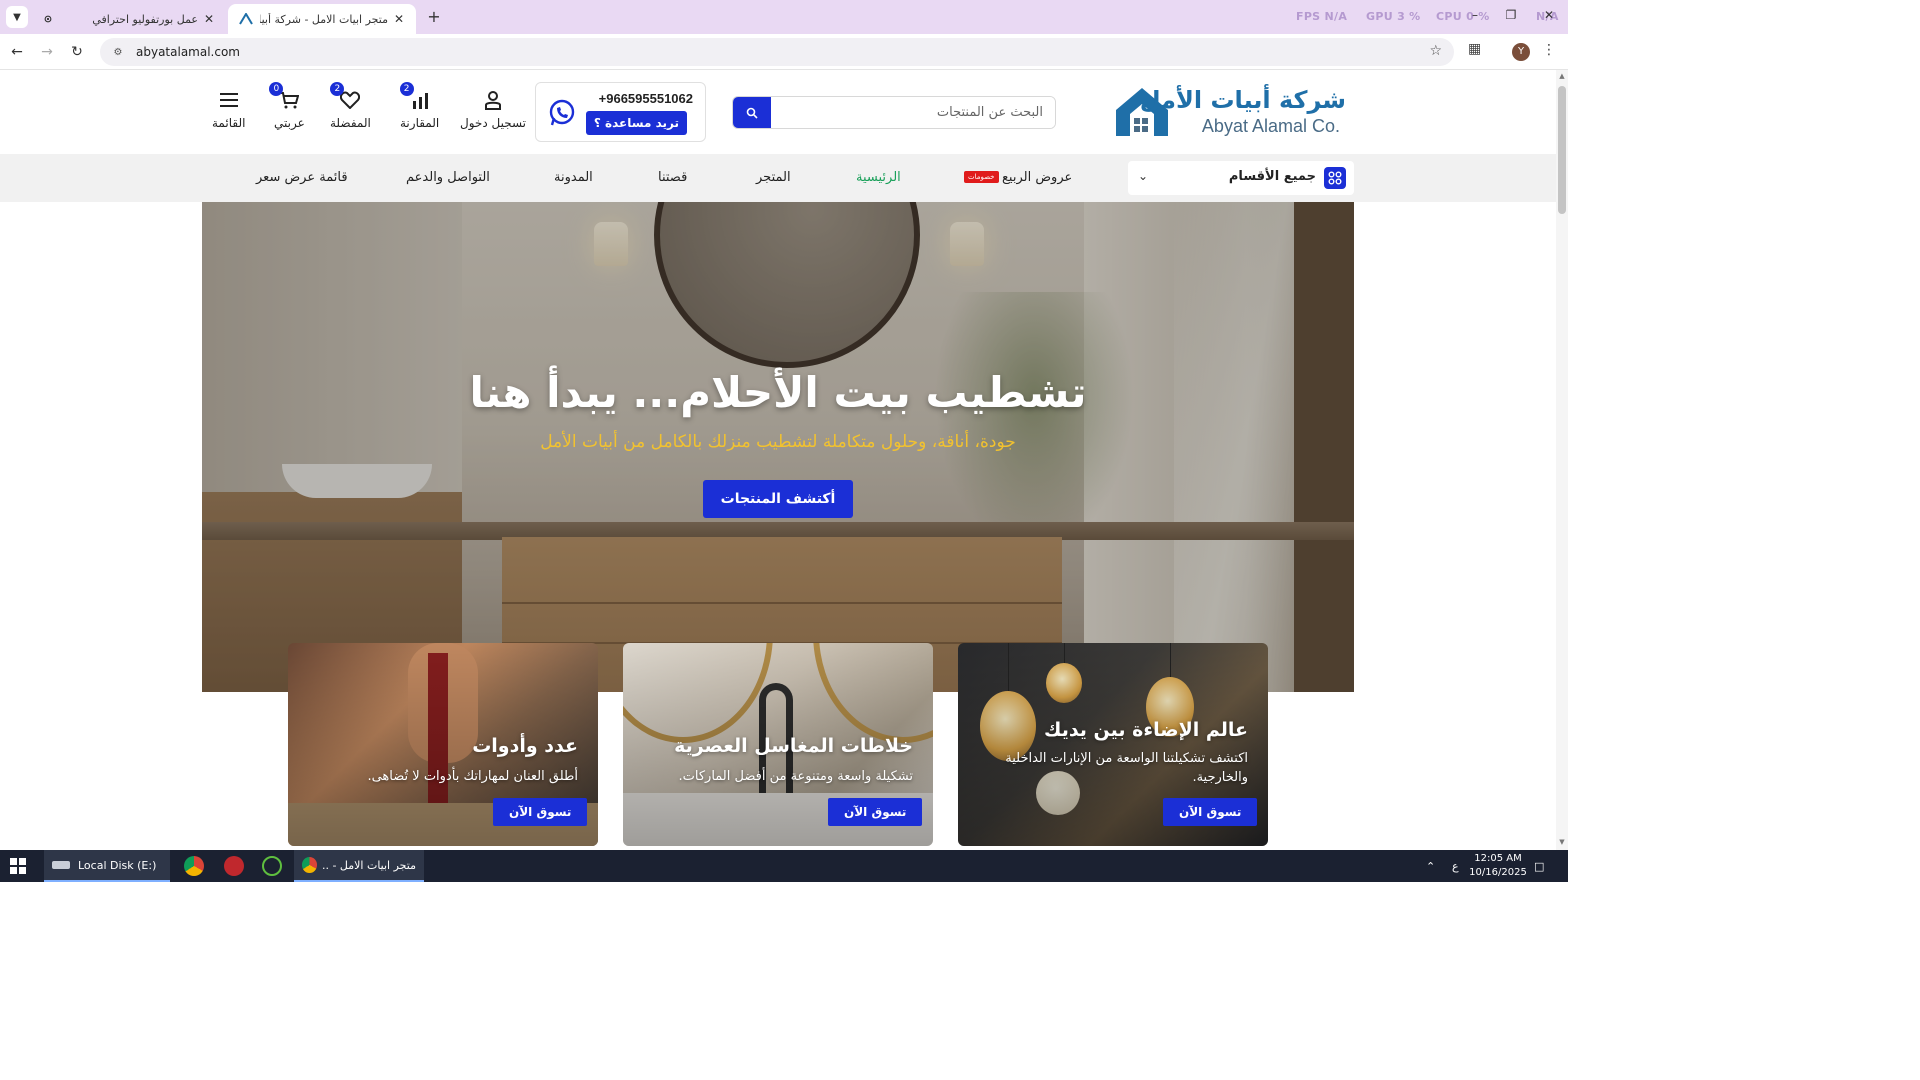 The width and height of the screenshot is (1920, 1080). Describe the element at coordinates (434, 17) in the screenshot. I see `new-tab-button: +` at that location.